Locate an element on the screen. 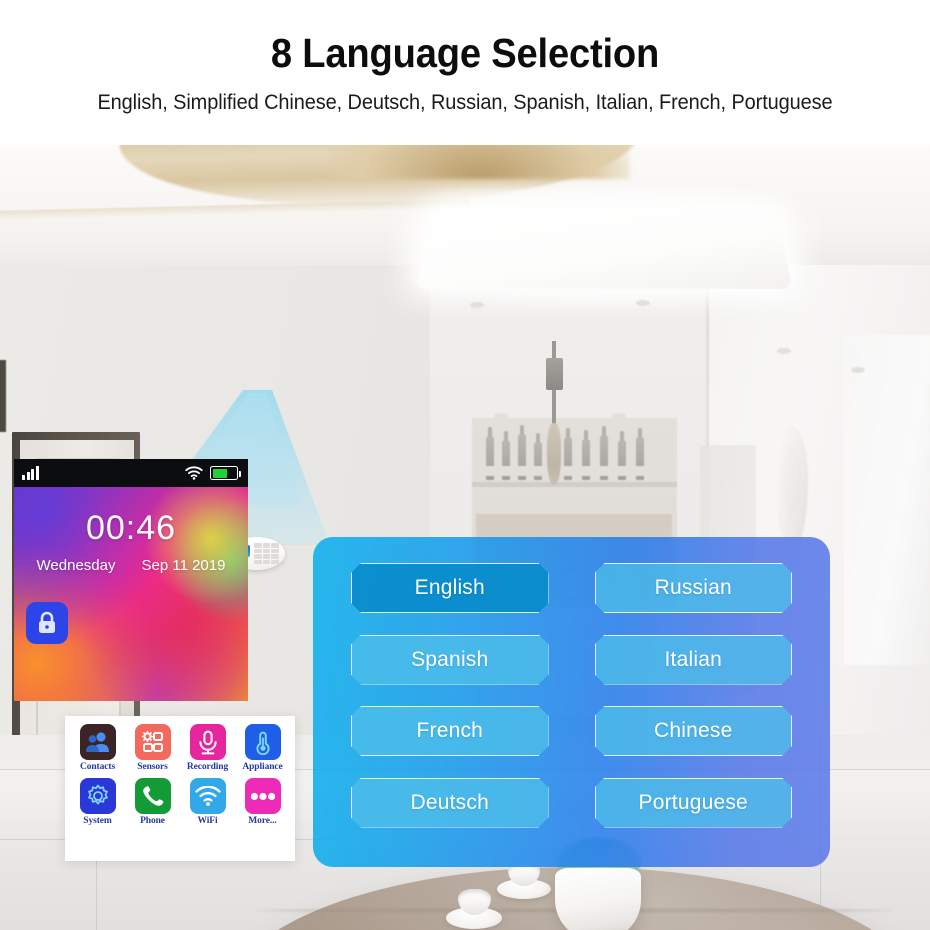 The width and height of the screenshot is (930, 930). sensors-icon-tile is located at coordinates (152, 742).